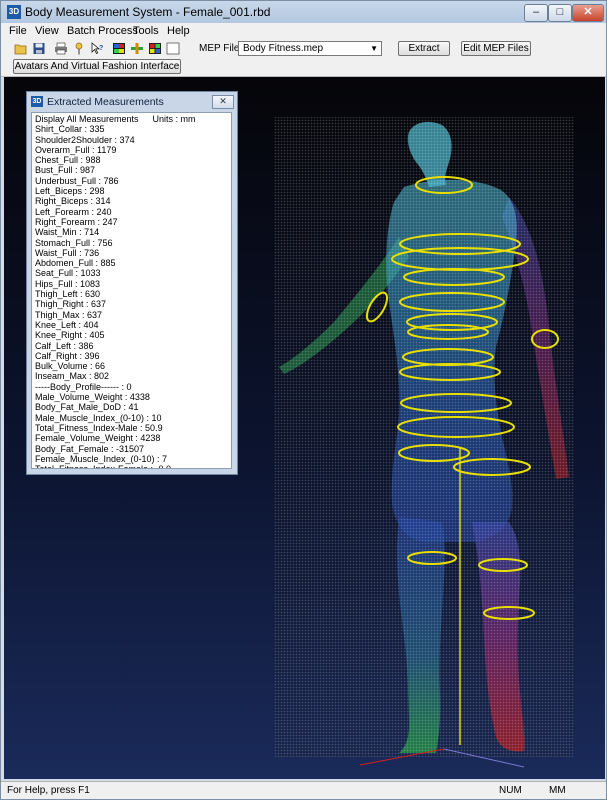 The width and height of the screenshot is (607, 800). What do you see at coordinates (303, 790) in the screenshot?
I see `status-bar: For Help, press F1 NUM MM` at bounding box center [303, 790].